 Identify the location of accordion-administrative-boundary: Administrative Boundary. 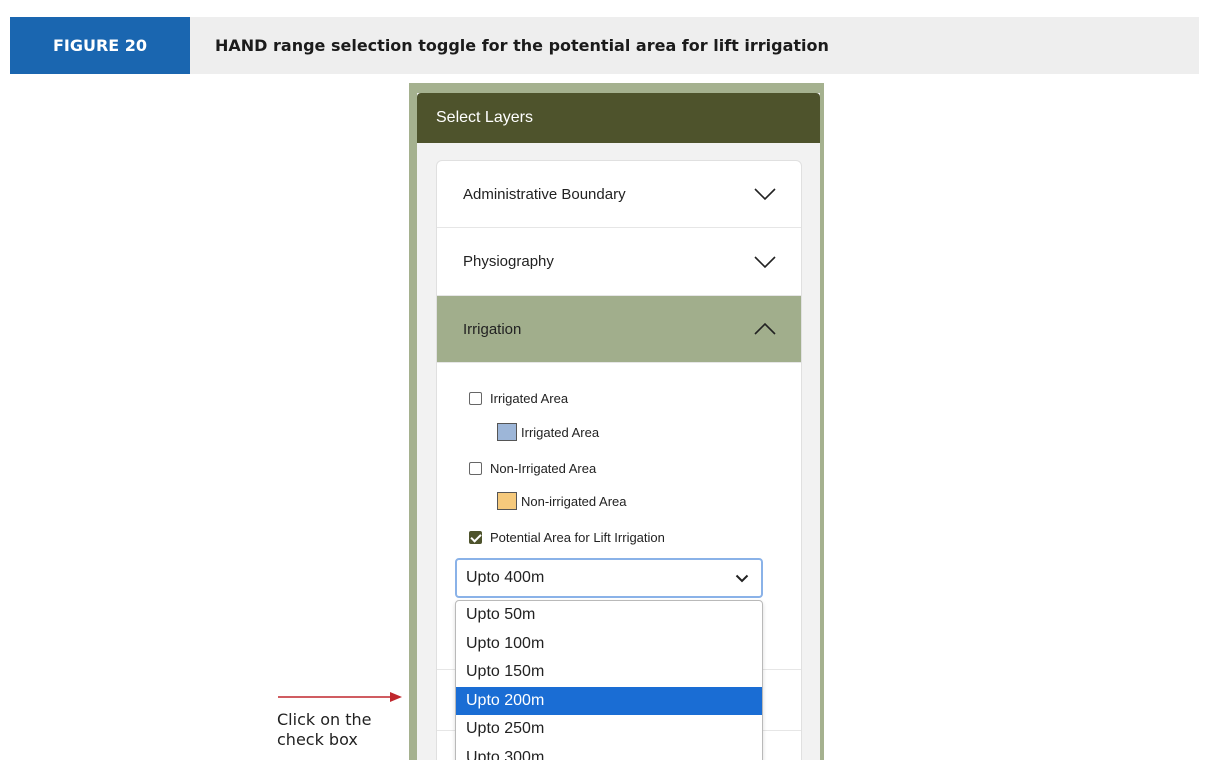
(619, 194).